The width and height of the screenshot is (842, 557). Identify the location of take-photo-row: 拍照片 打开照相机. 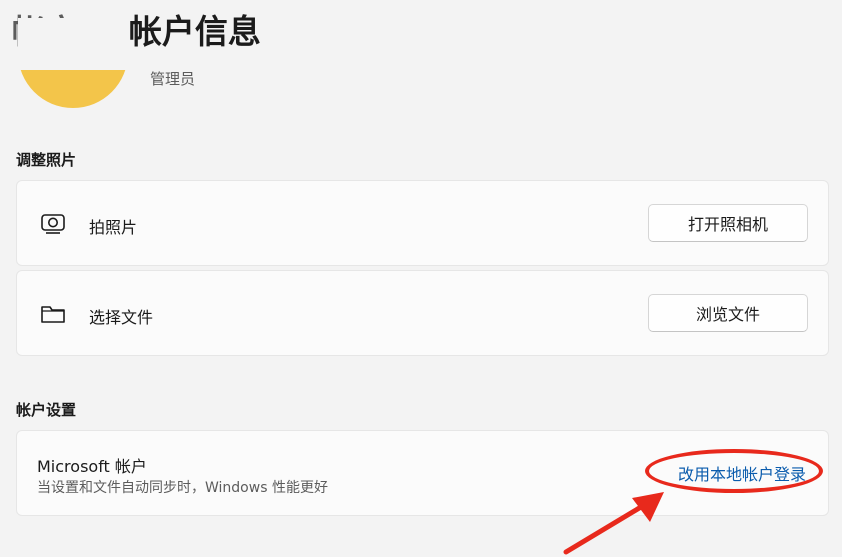
(422, 223).